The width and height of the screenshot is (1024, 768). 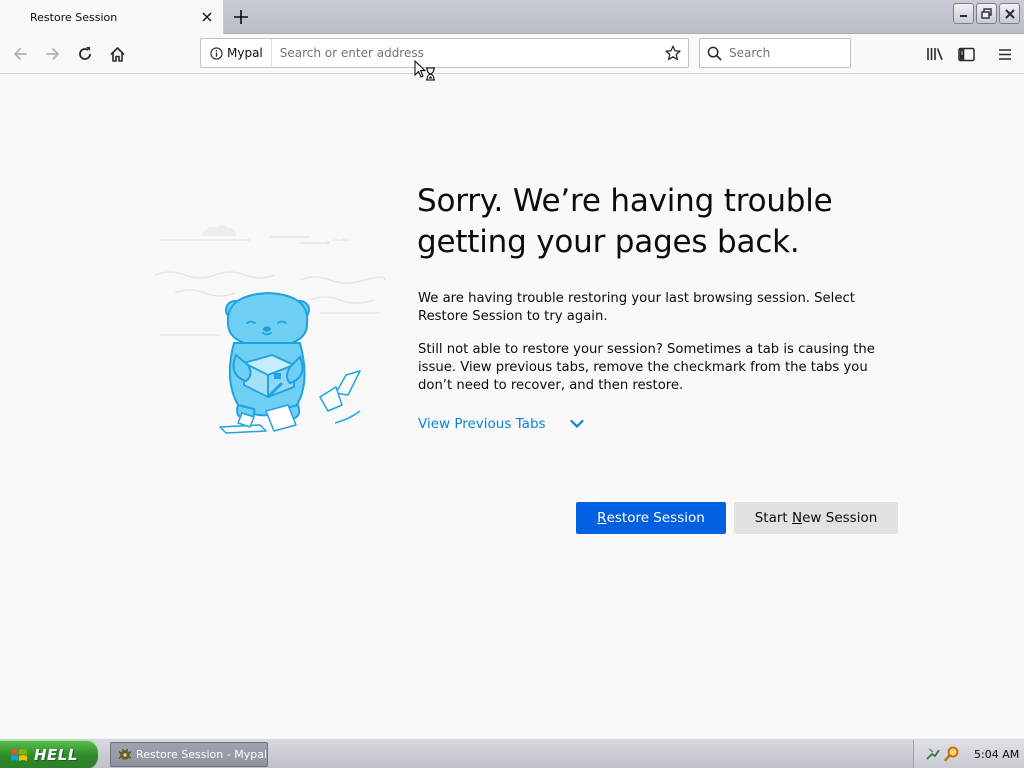 I want to click on taskbar-item-mypal: Restore Session - Mypal, so click(x=189, y=754).